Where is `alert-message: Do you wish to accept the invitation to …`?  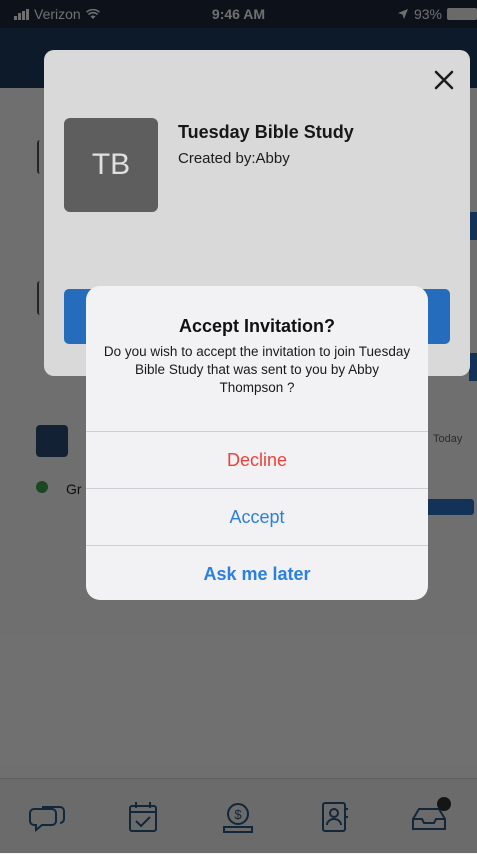
alert-message: Do you wish to accept the invitation to … is located at coordinates (257, 369).